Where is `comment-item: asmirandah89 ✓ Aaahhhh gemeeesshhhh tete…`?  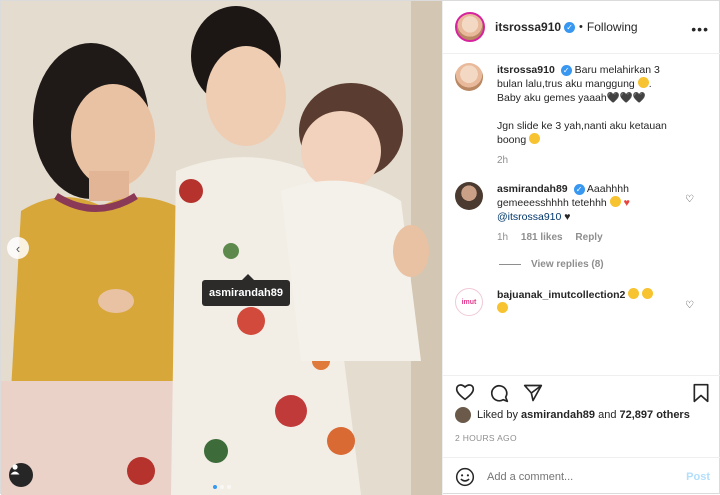 comment-item: asmirandah89 ✓ Aaahhhh gemeeesshhhh tete… is located at coordinates (581, 213).